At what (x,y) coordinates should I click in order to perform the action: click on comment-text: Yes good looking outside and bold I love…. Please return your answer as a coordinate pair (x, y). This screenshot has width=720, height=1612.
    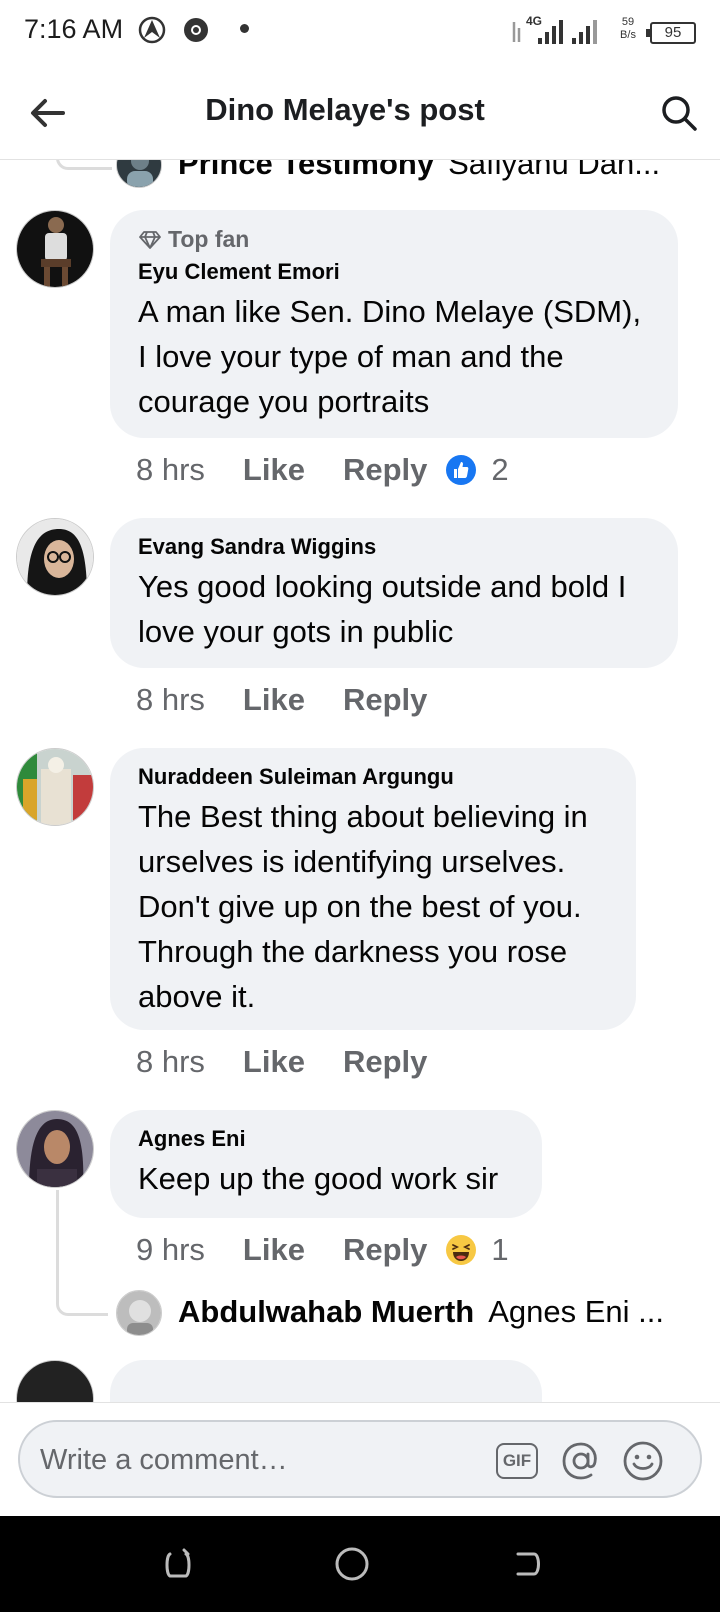
    Looking at the image, I should click on (382, 609).